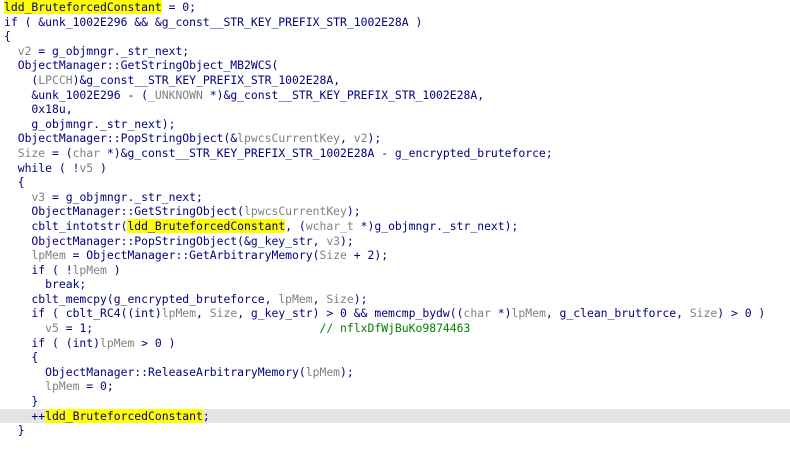 The image size is (790, 457). What do you see at coordinates (477, 313) in the screenshot?
I see `code-variable: char` at bounding box center [477, 313].